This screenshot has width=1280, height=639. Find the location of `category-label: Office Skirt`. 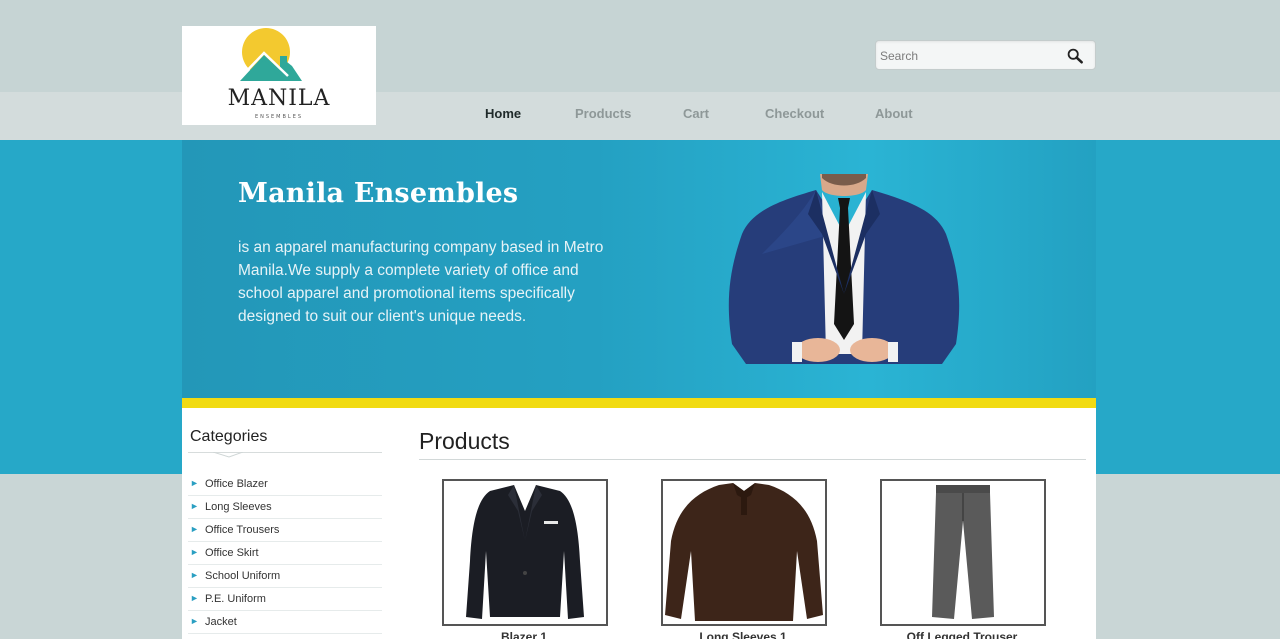

category-label: Office Skirt is located at coordinates (232, 553).